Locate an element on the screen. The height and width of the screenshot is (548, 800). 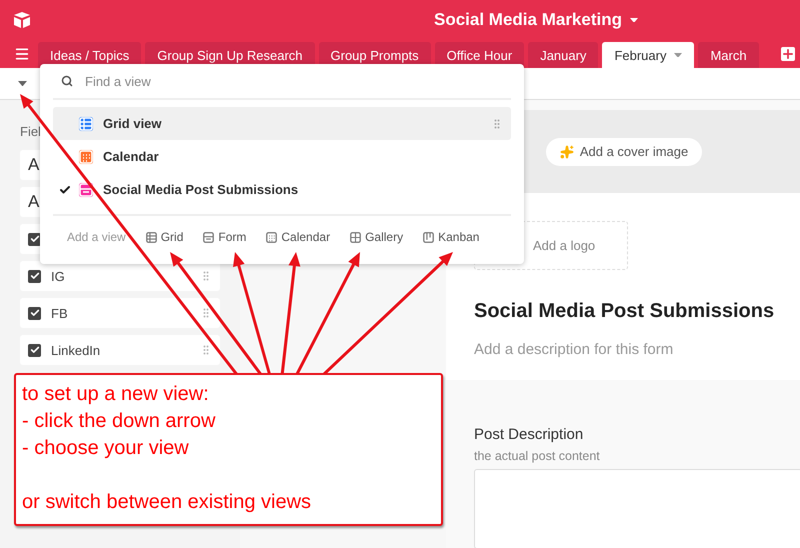
view-switcher-caret is located at coordinates (22, 83).